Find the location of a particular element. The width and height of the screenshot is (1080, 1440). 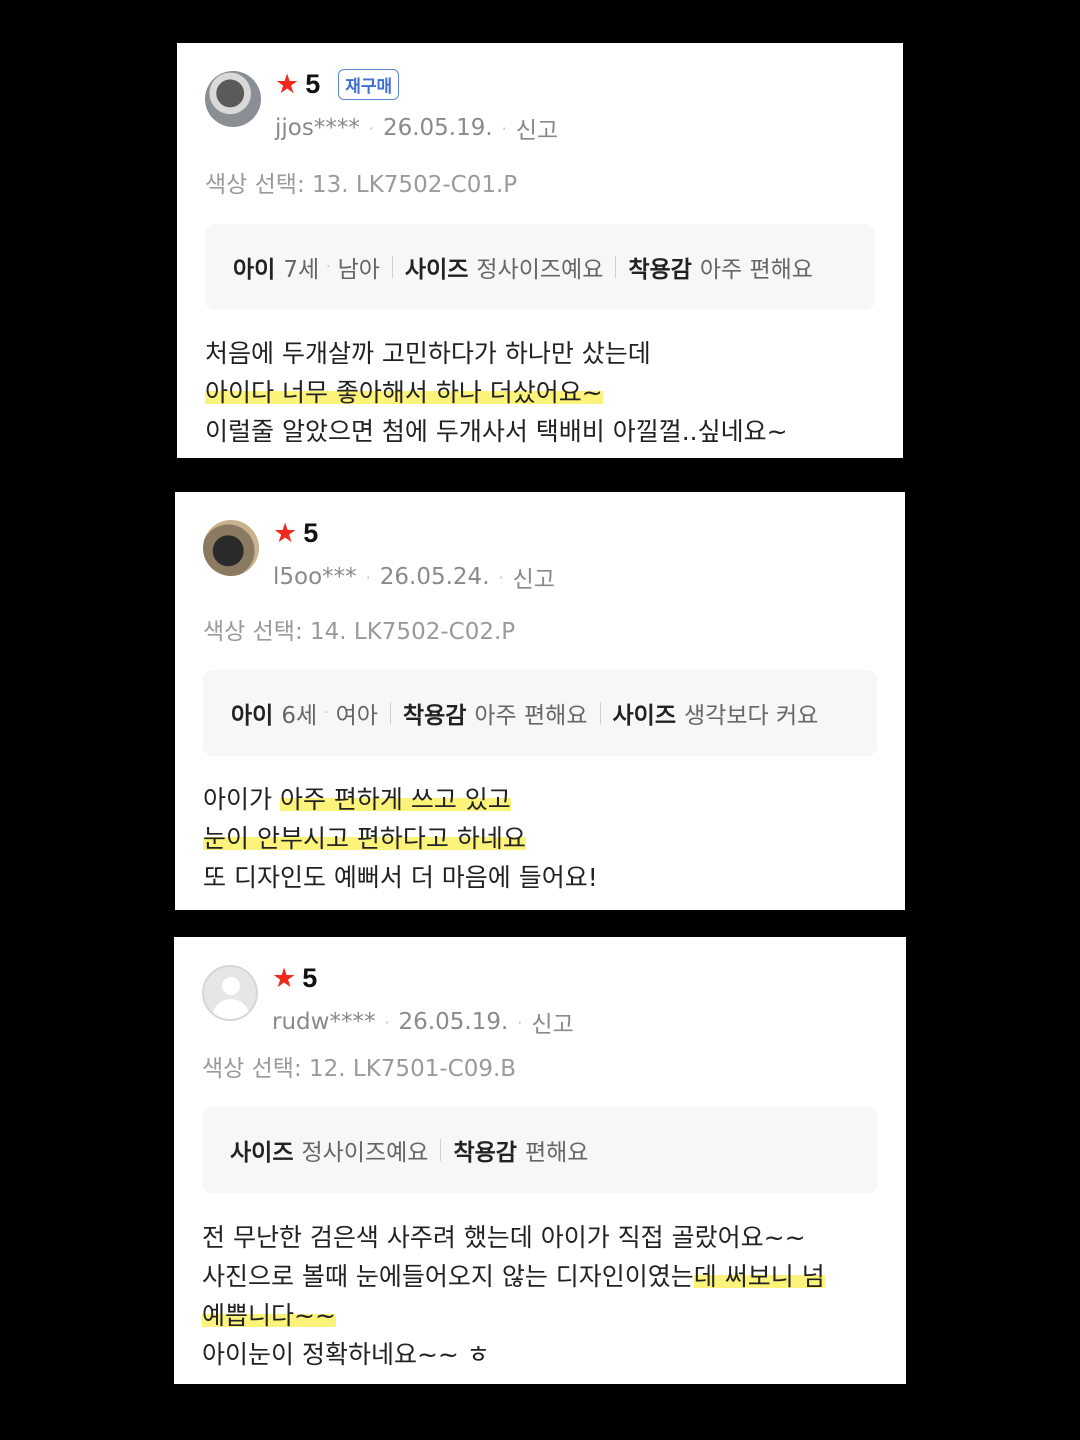

spec-value: 편해요 is located at coordinates (556, 1153).